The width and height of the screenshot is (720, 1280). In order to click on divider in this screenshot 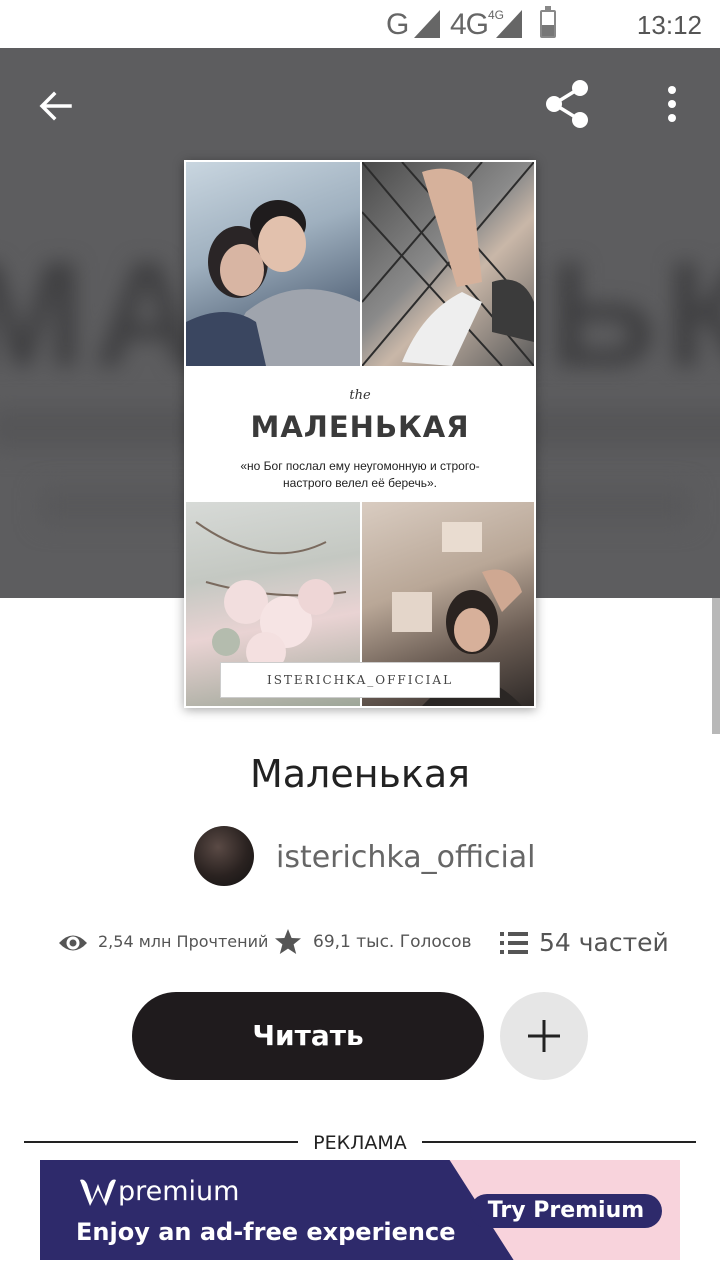, I will do `click(559, 1142)`.